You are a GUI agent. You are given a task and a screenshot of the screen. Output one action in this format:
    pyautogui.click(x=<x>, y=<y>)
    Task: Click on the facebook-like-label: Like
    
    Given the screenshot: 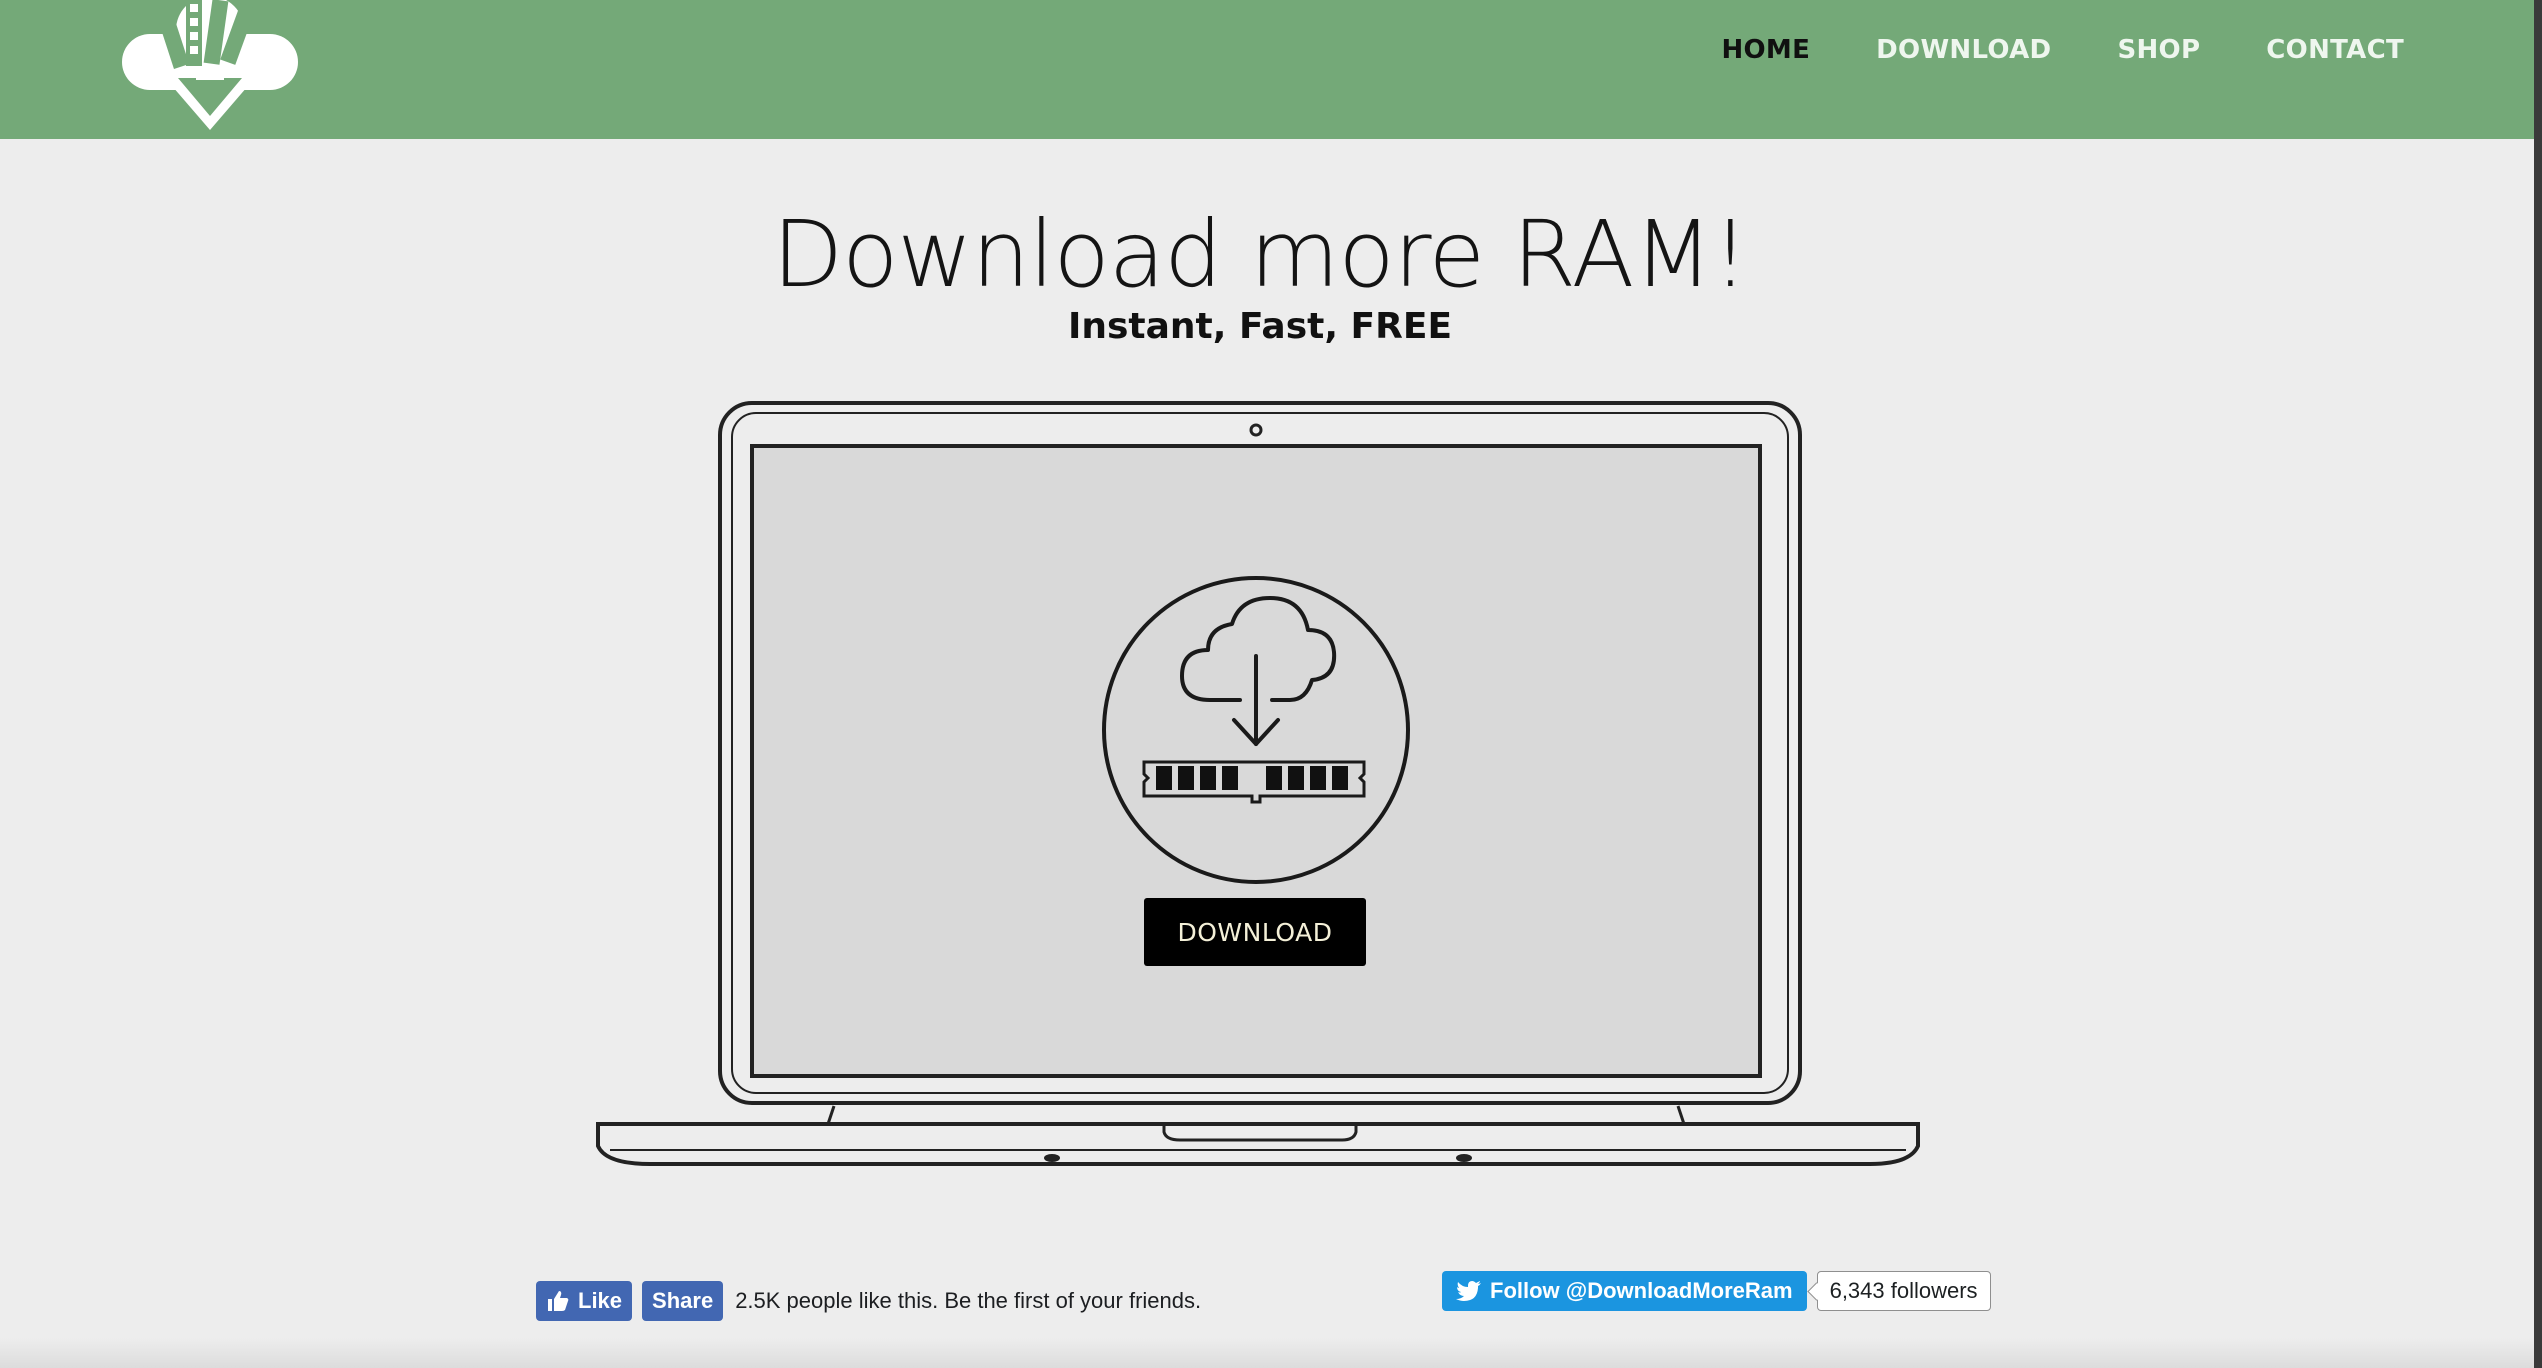 What is the action you would take?
    pyautogui.click(x=600, y=1300)
    